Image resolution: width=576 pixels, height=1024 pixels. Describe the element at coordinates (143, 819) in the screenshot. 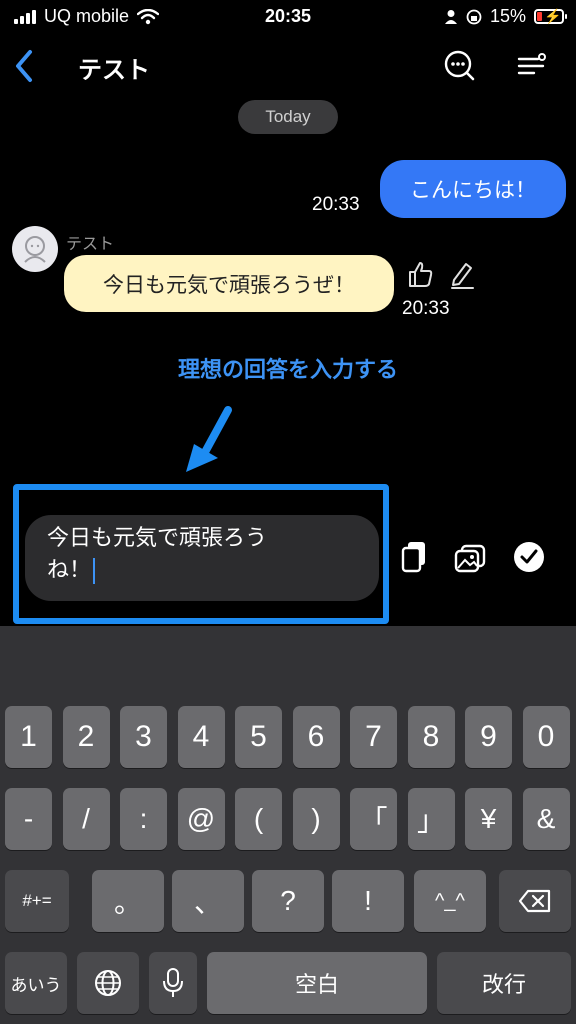

I see `key-symbol: :` at that location.